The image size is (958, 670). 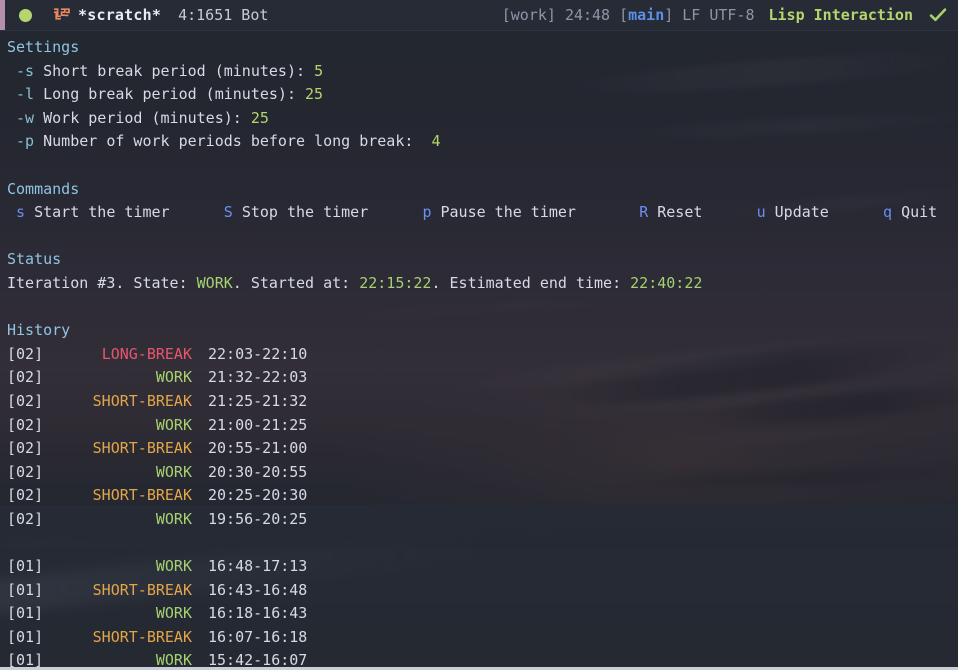 I want to click on status-state: WORK, so click(x=214, y=282).